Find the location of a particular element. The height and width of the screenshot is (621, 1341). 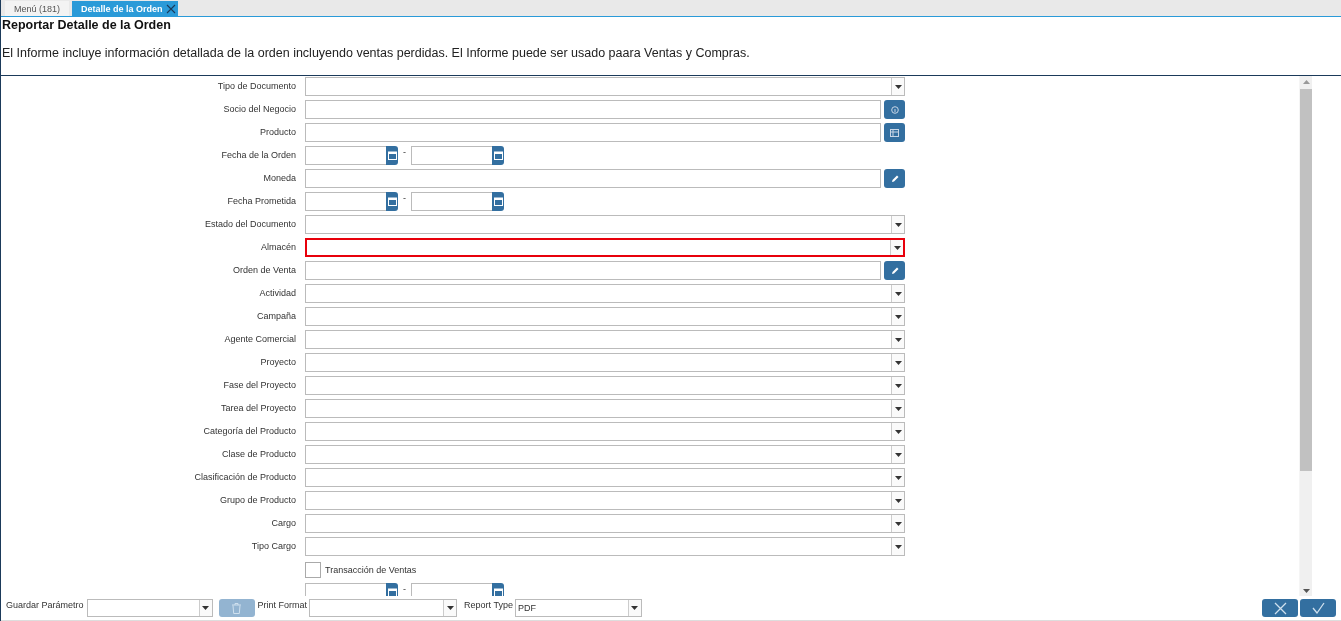

dropdown-field: PDF is located at coordinates (578, 608).